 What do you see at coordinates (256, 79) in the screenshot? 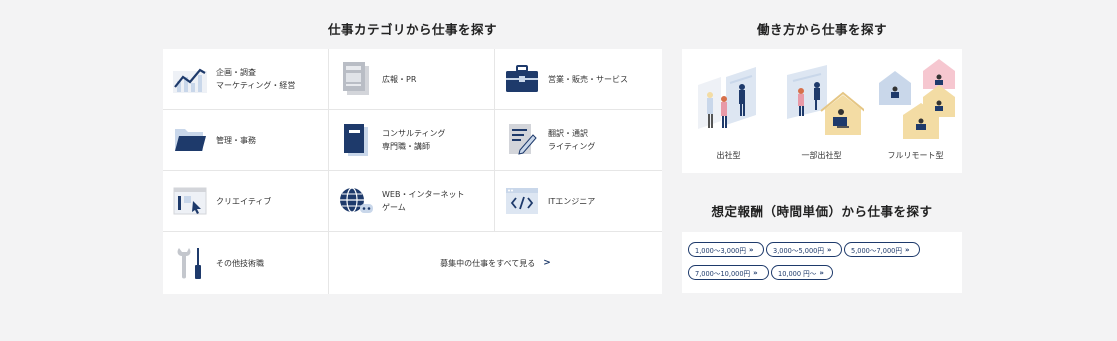
I see `category-label: 企画・調査 マーケティング・経営` at bounding box center [256, 79].